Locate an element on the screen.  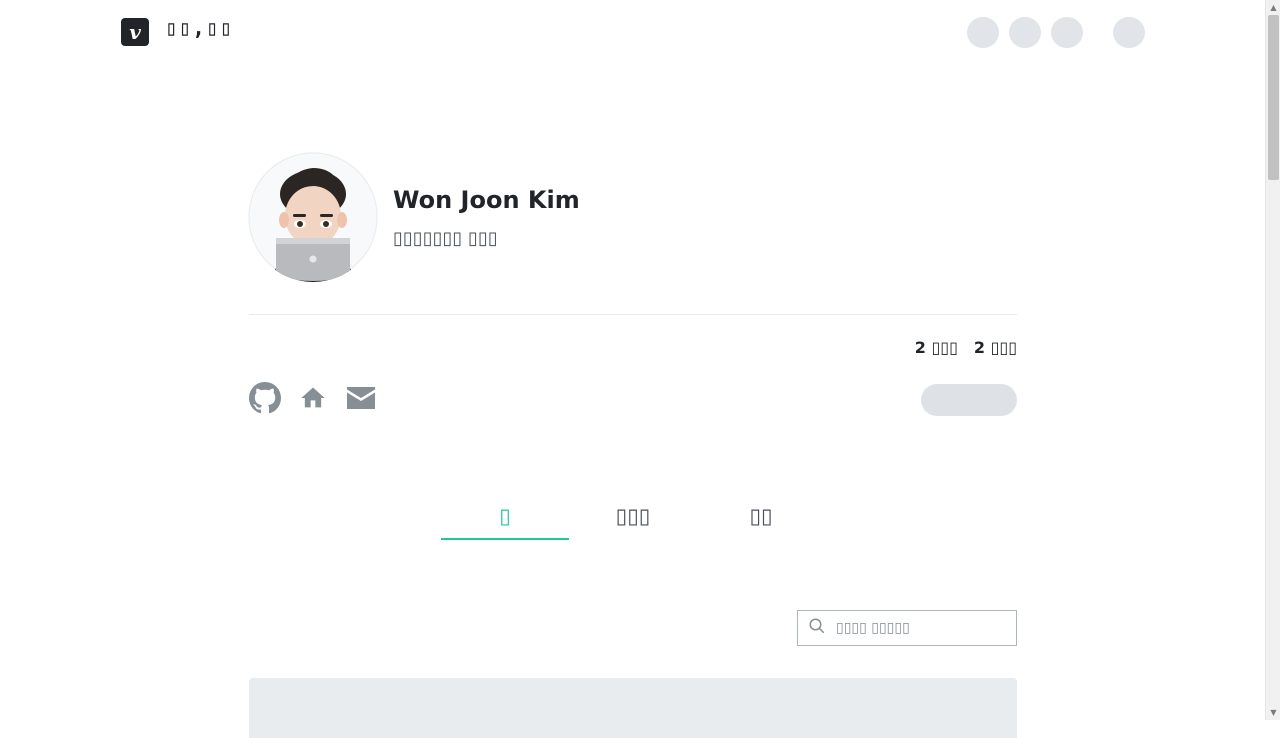
scroll-up-arrow-icon: ▲ is located at coordinates (1273, 7).